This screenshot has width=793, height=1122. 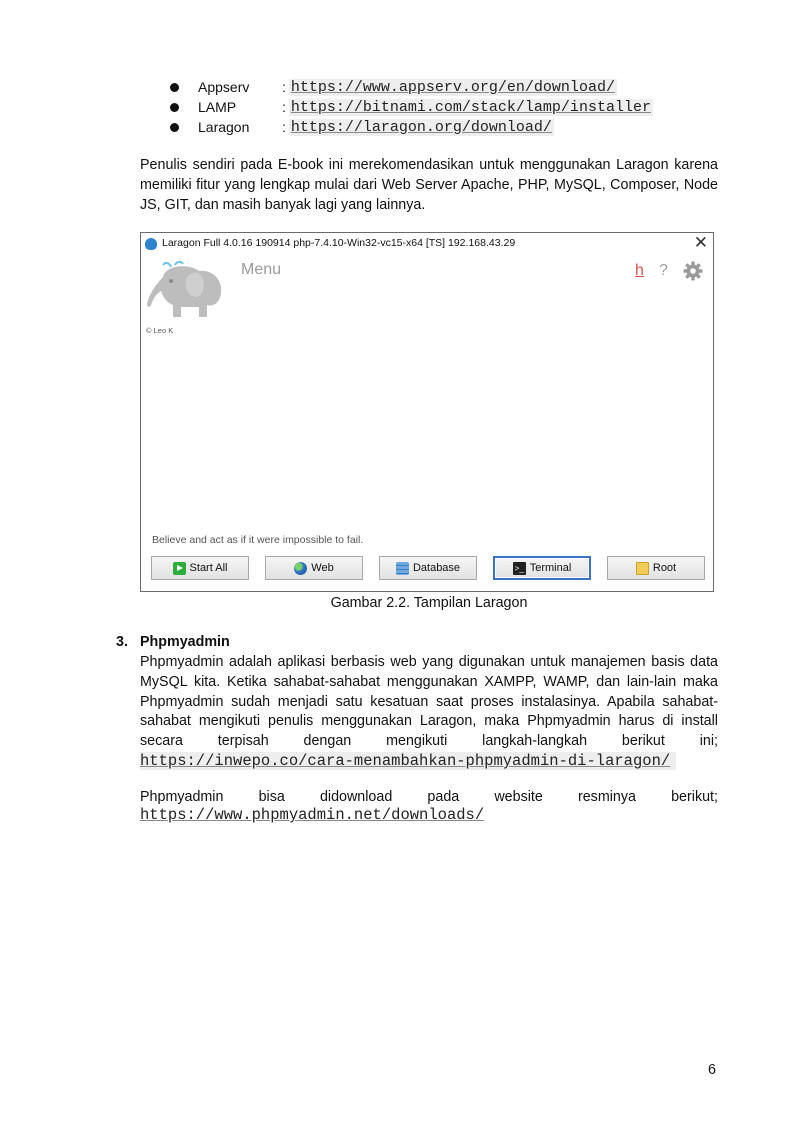 I want to click on gear-icon, so click(x=693, y=271).